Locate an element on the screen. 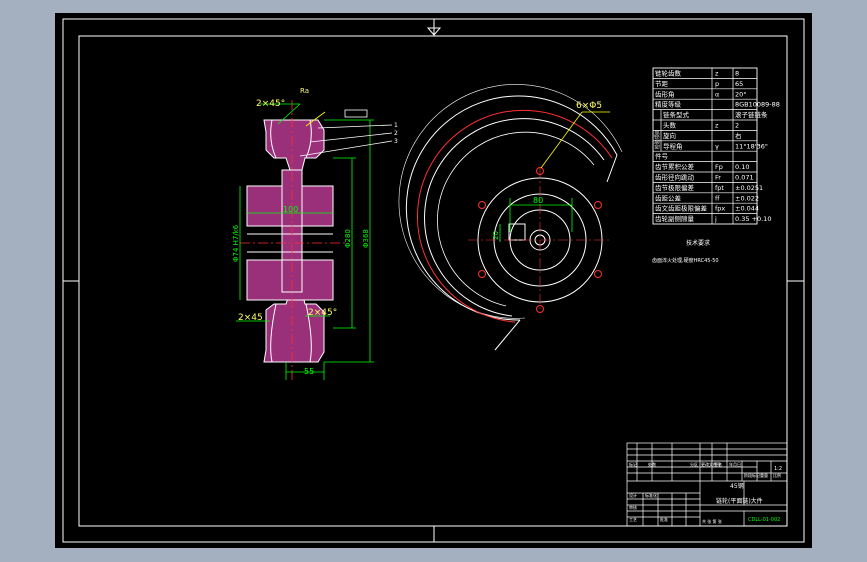  tb-material: 45钢 is located at coordinates (737, 486).